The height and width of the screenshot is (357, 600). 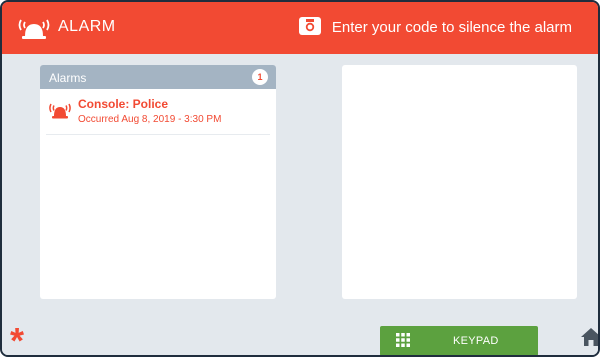 I want to click on footer-bar: * KEYPAD, so click(x=300, y=338).